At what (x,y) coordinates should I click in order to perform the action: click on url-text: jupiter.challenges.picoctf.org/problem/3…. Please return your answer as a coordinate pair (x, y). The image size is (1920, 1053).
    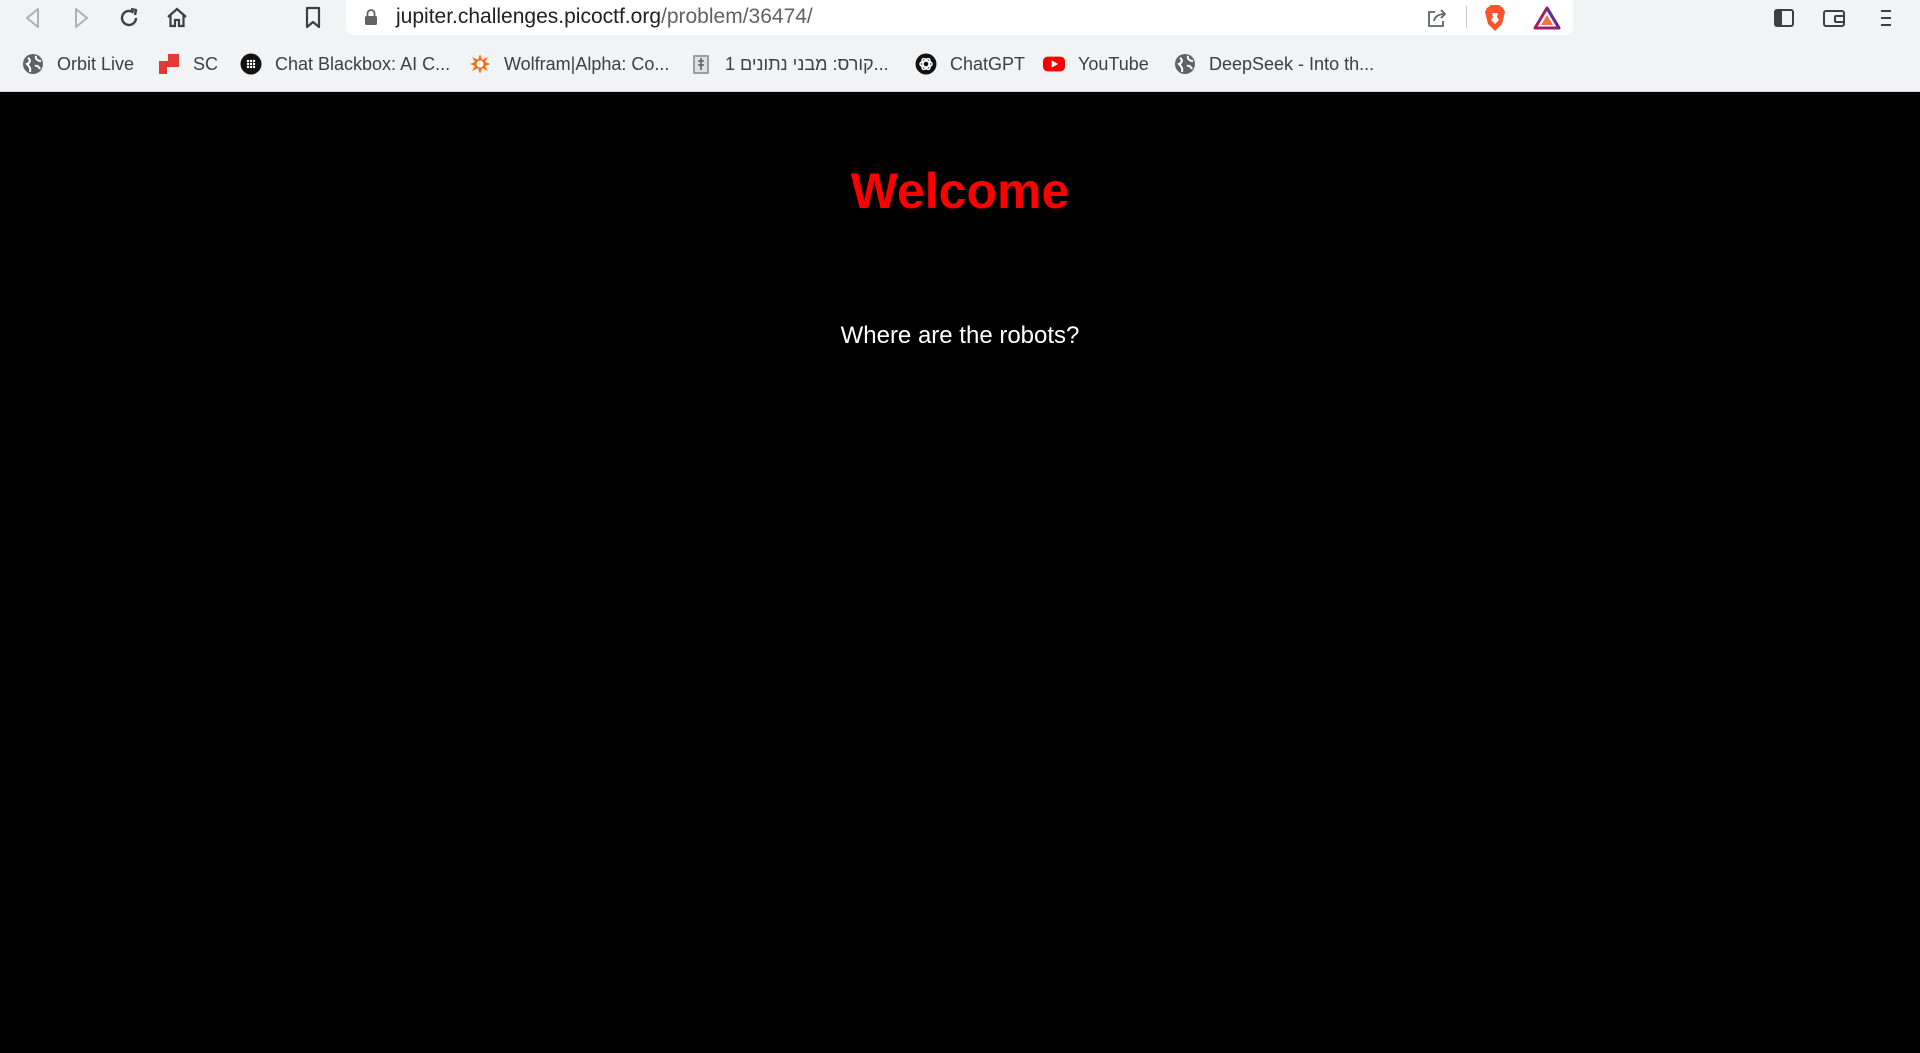
    Looking at the image, I should click on (604, 17).